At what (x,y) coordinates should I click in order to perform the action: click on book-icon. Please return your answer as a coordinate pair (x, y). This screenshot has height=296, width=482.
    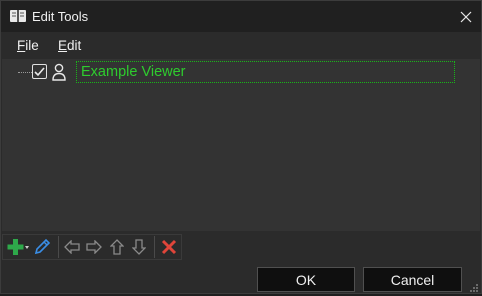
    Looking at the image, I should click on (18, 16).